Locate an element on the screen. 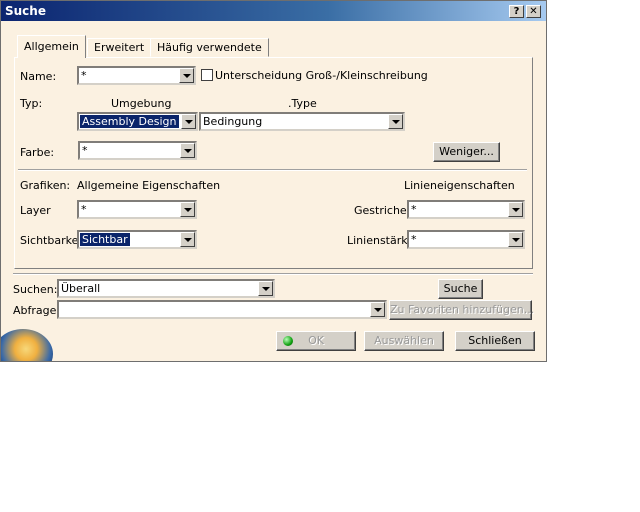 The width and height of the screenshot is (640, 512). query-combobox is located at coordinates (222, 309).